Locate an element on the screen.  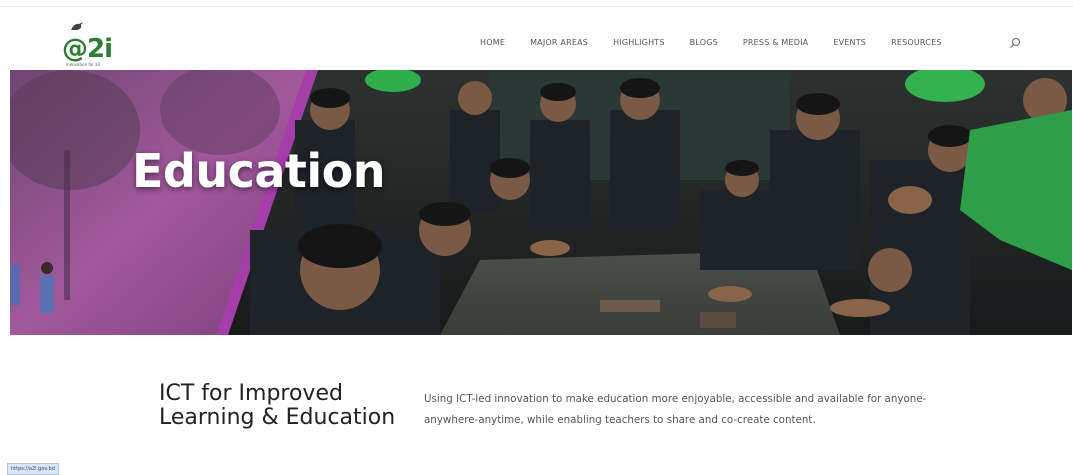
logo-tagline: innovation for all is located at coordinates (83, 64).